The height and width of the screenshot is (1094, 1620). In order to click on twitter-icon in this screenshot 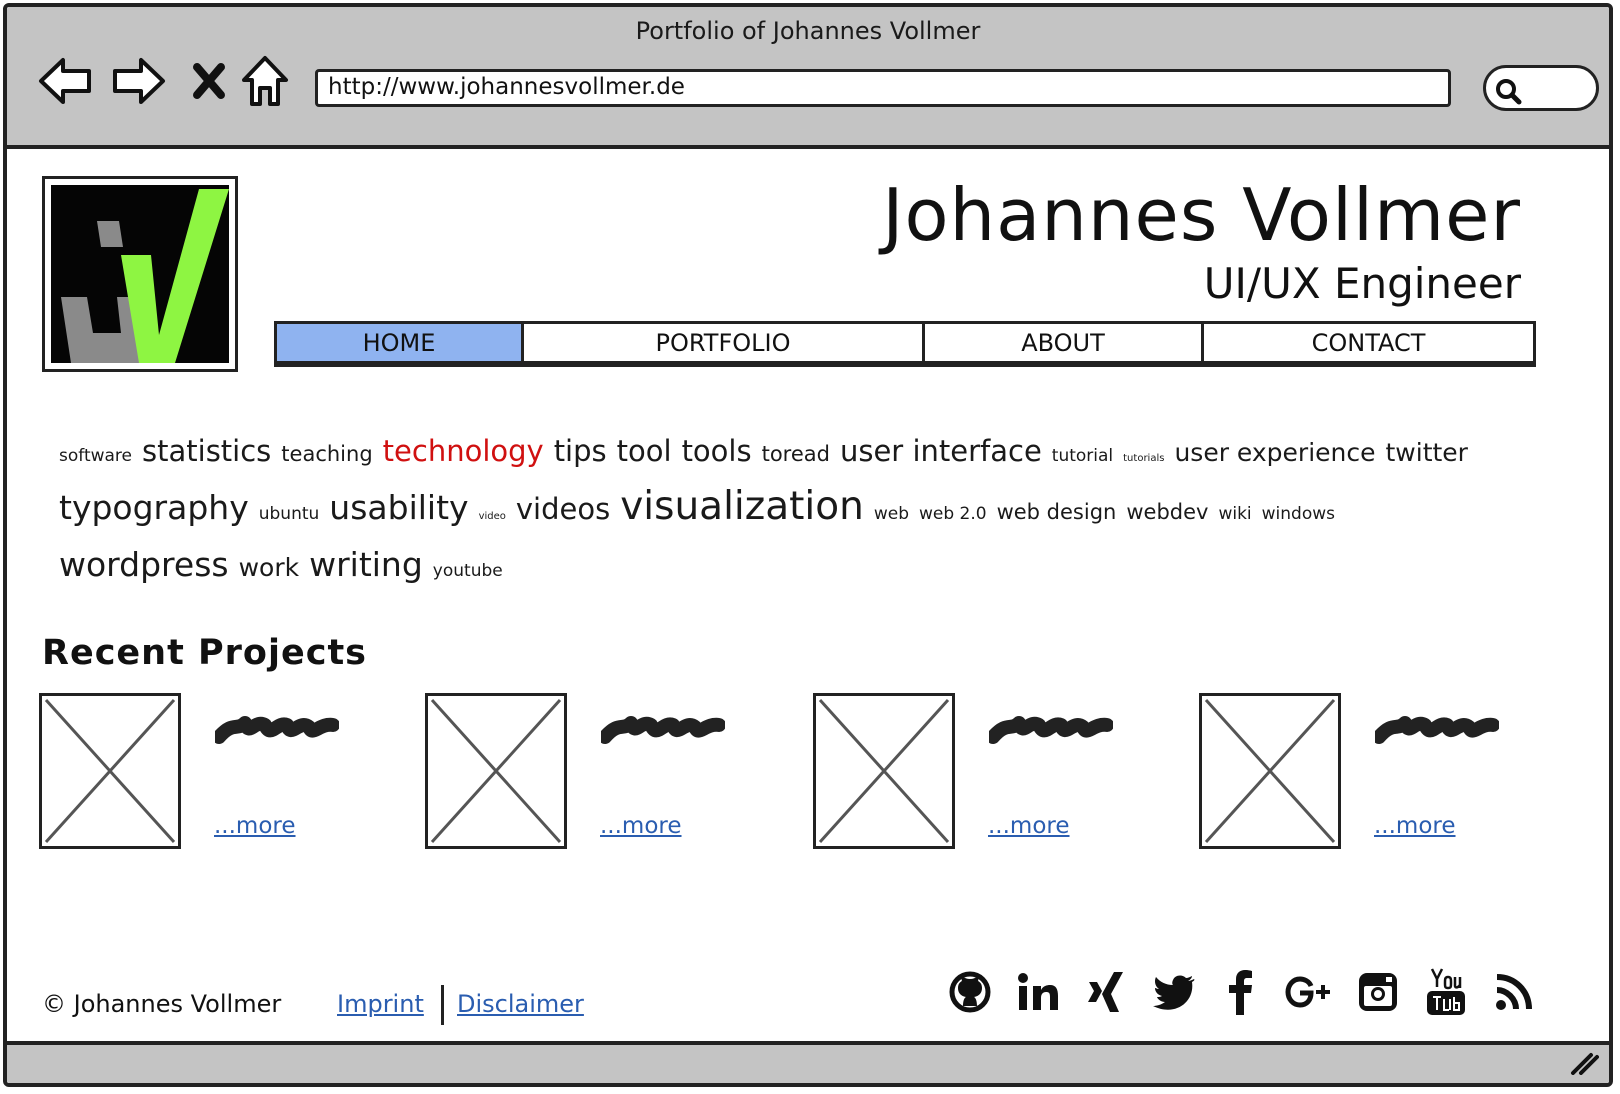, I will do `click(1174, 992)`.